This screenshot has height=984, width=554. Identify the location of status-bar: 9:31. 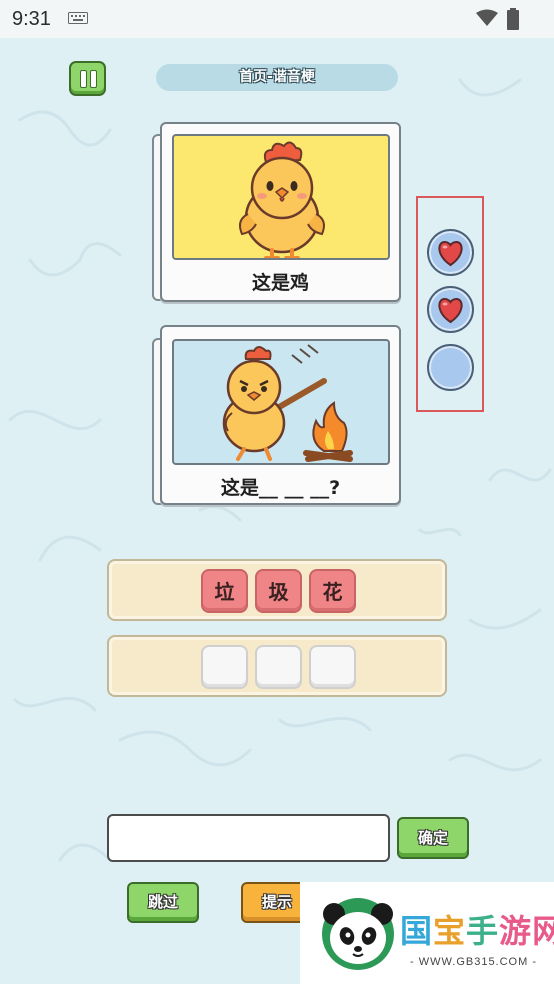
(277, 19).